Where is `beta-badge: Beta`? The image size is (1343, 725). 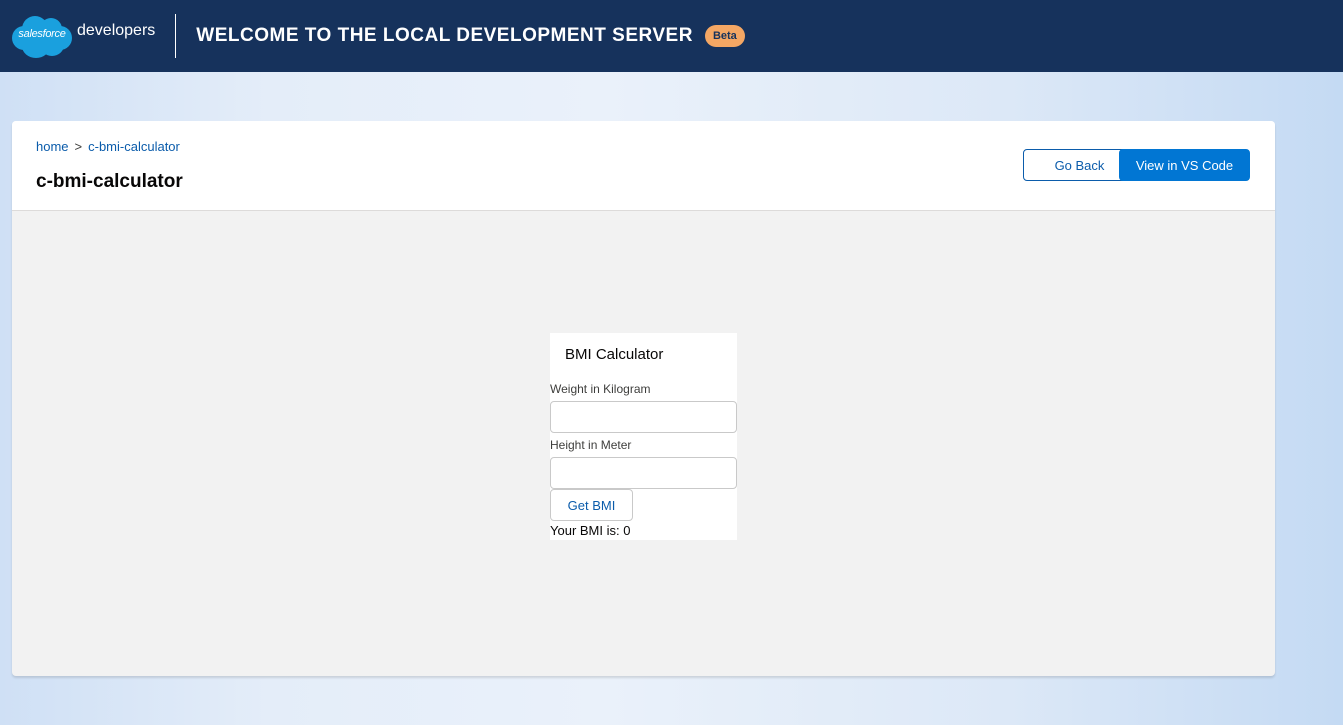 beta-badge: Beta is located at coordinates (724, 36).